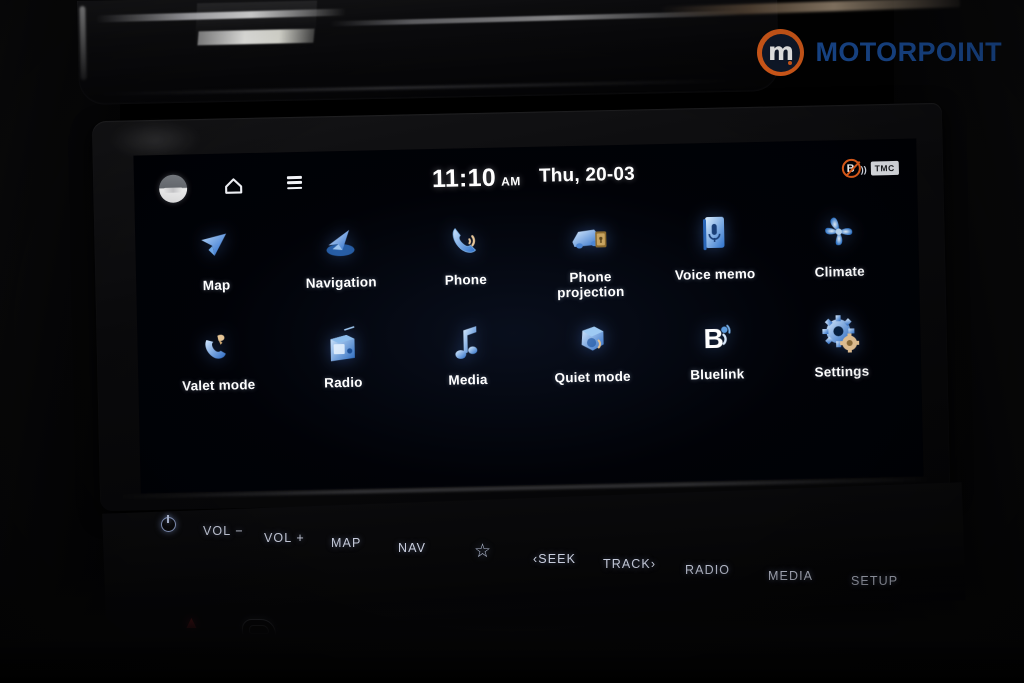 The image size is (1024, 683). What do you see at coordinates (284, 538) in the screenshot?
I see `volume-up-key: VOL +` at bounding box center [284, 538].